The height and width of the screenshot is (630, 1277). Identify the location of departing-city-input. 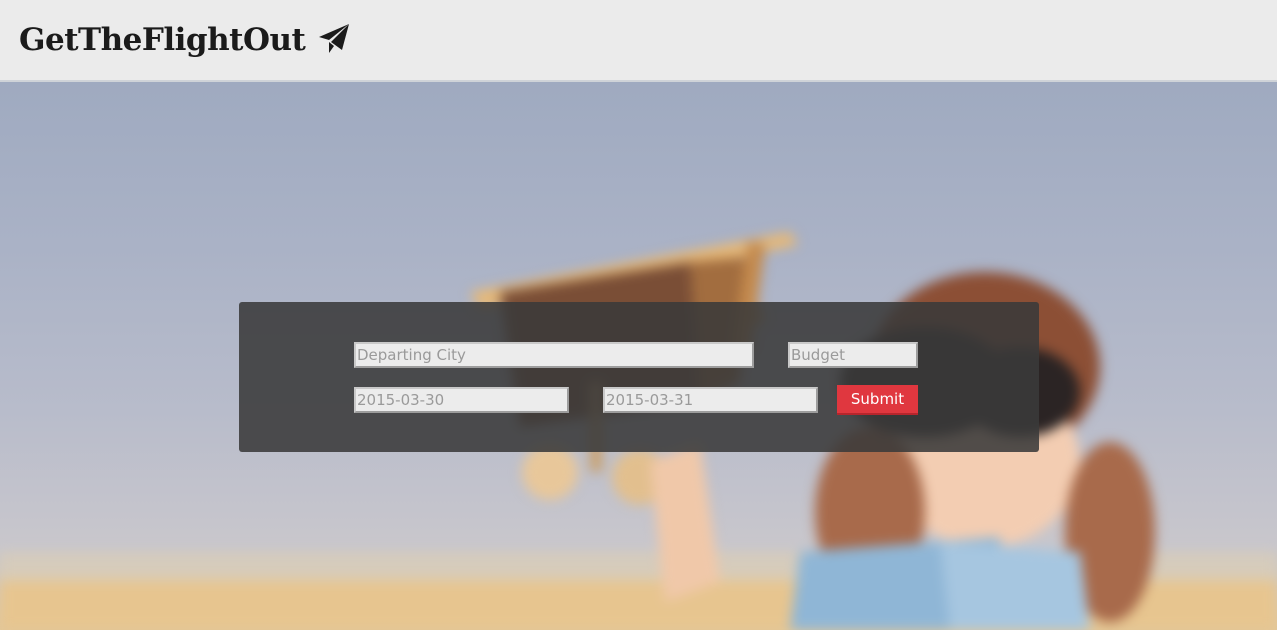
(554, 355).